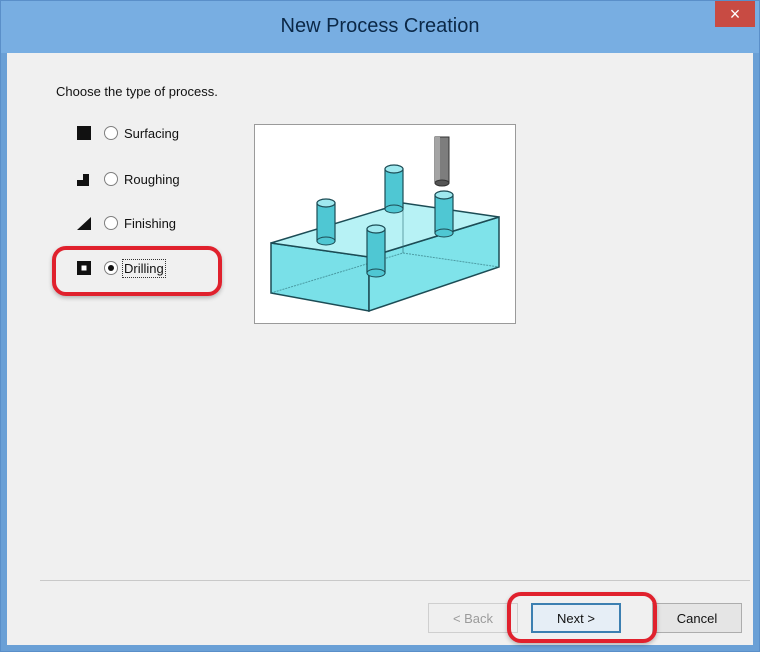  I want to click on surfacing-radio, so click(111, 133).